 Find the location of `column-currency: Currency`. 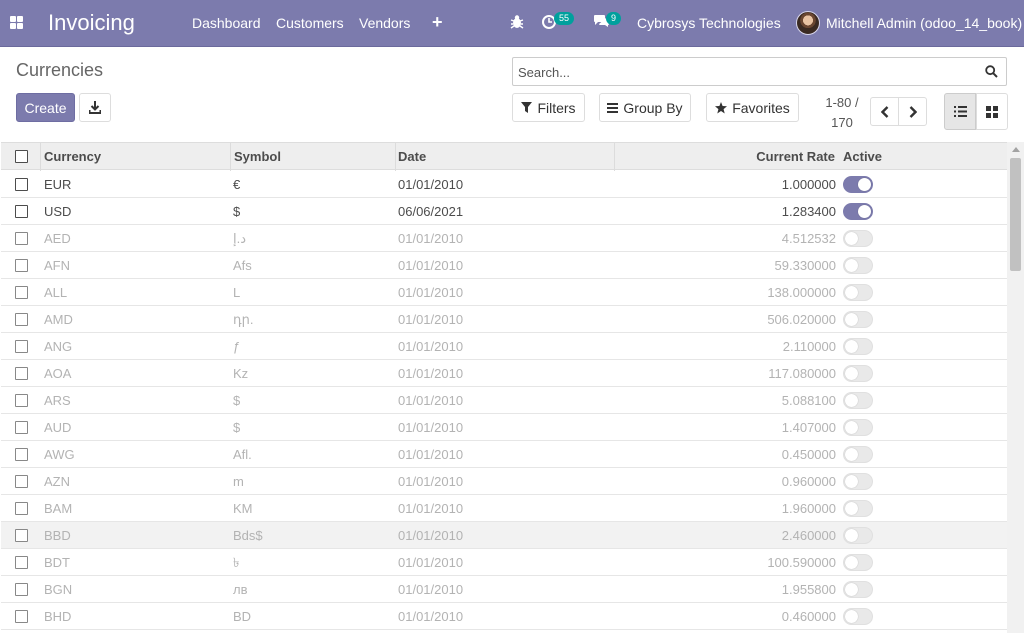

column-currency: Currency is located at coordinates (72, 157).